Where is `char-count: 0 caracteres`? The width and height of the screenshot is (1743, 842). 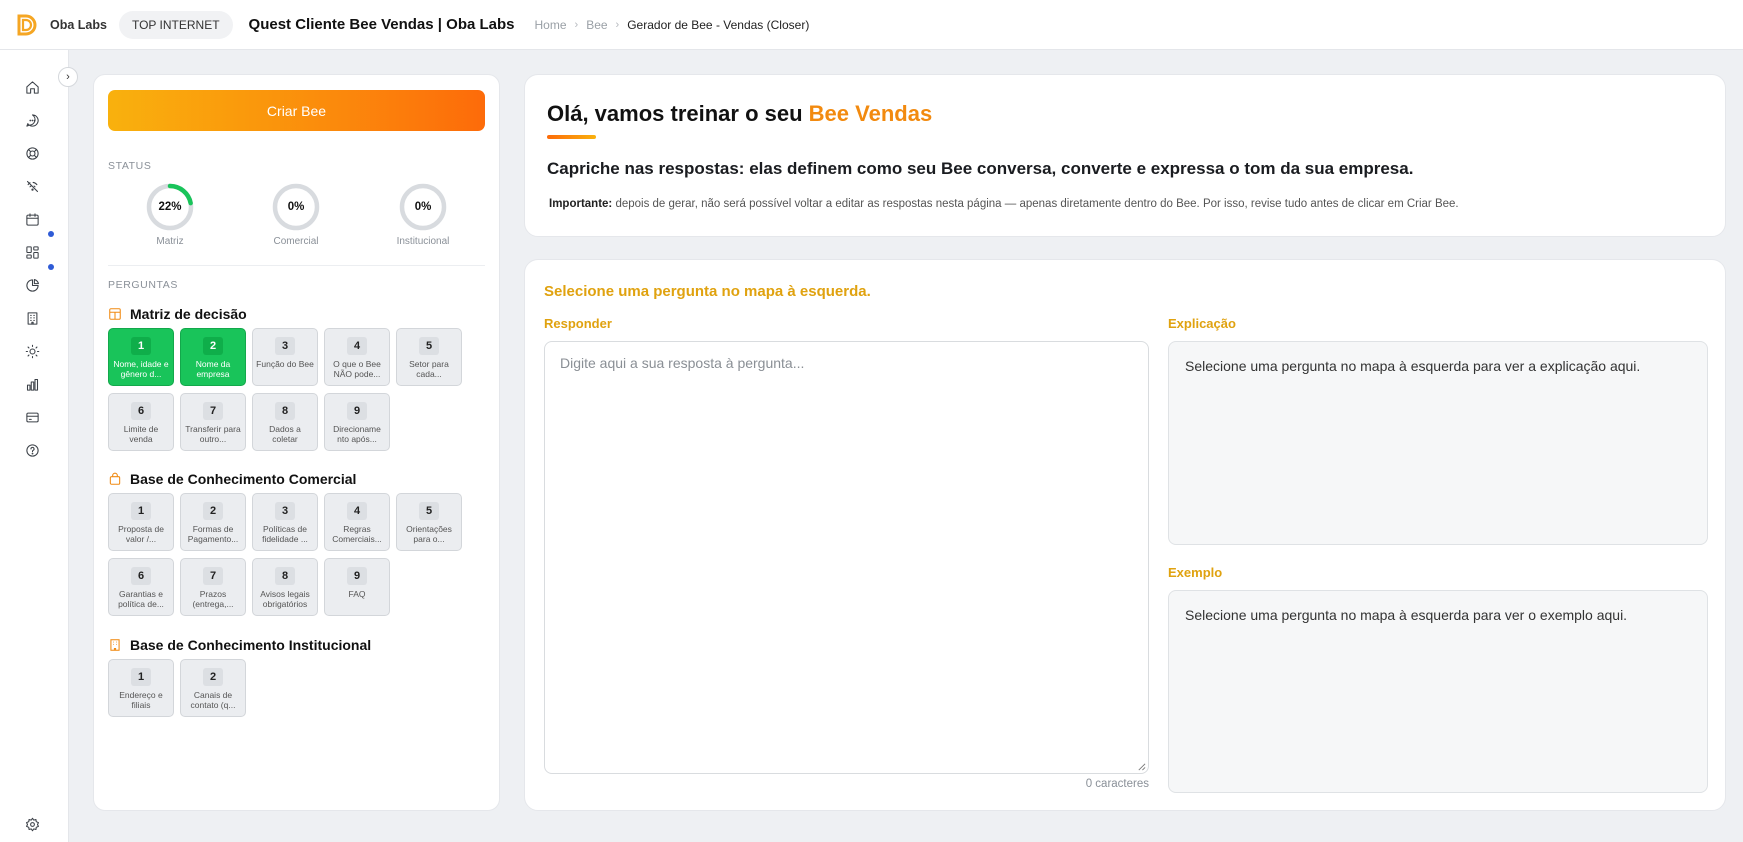 char-count: 0 caracteres is located at coordinates (1117, 784).